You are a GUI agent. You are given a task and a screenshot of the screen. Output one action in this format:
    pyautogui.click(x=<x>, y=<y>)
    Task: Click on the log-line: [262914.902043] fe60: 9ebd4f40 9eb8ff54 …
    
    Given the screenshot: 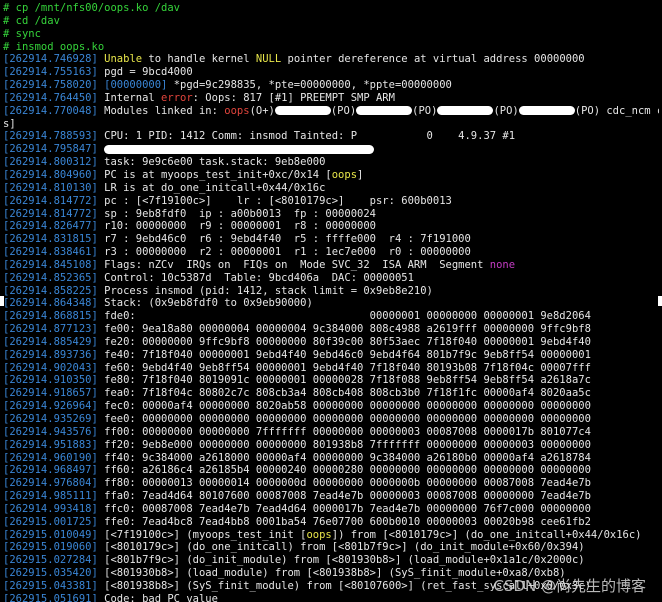 What is the action you would take?
    pyautogui.click(x=331, y=368)
    